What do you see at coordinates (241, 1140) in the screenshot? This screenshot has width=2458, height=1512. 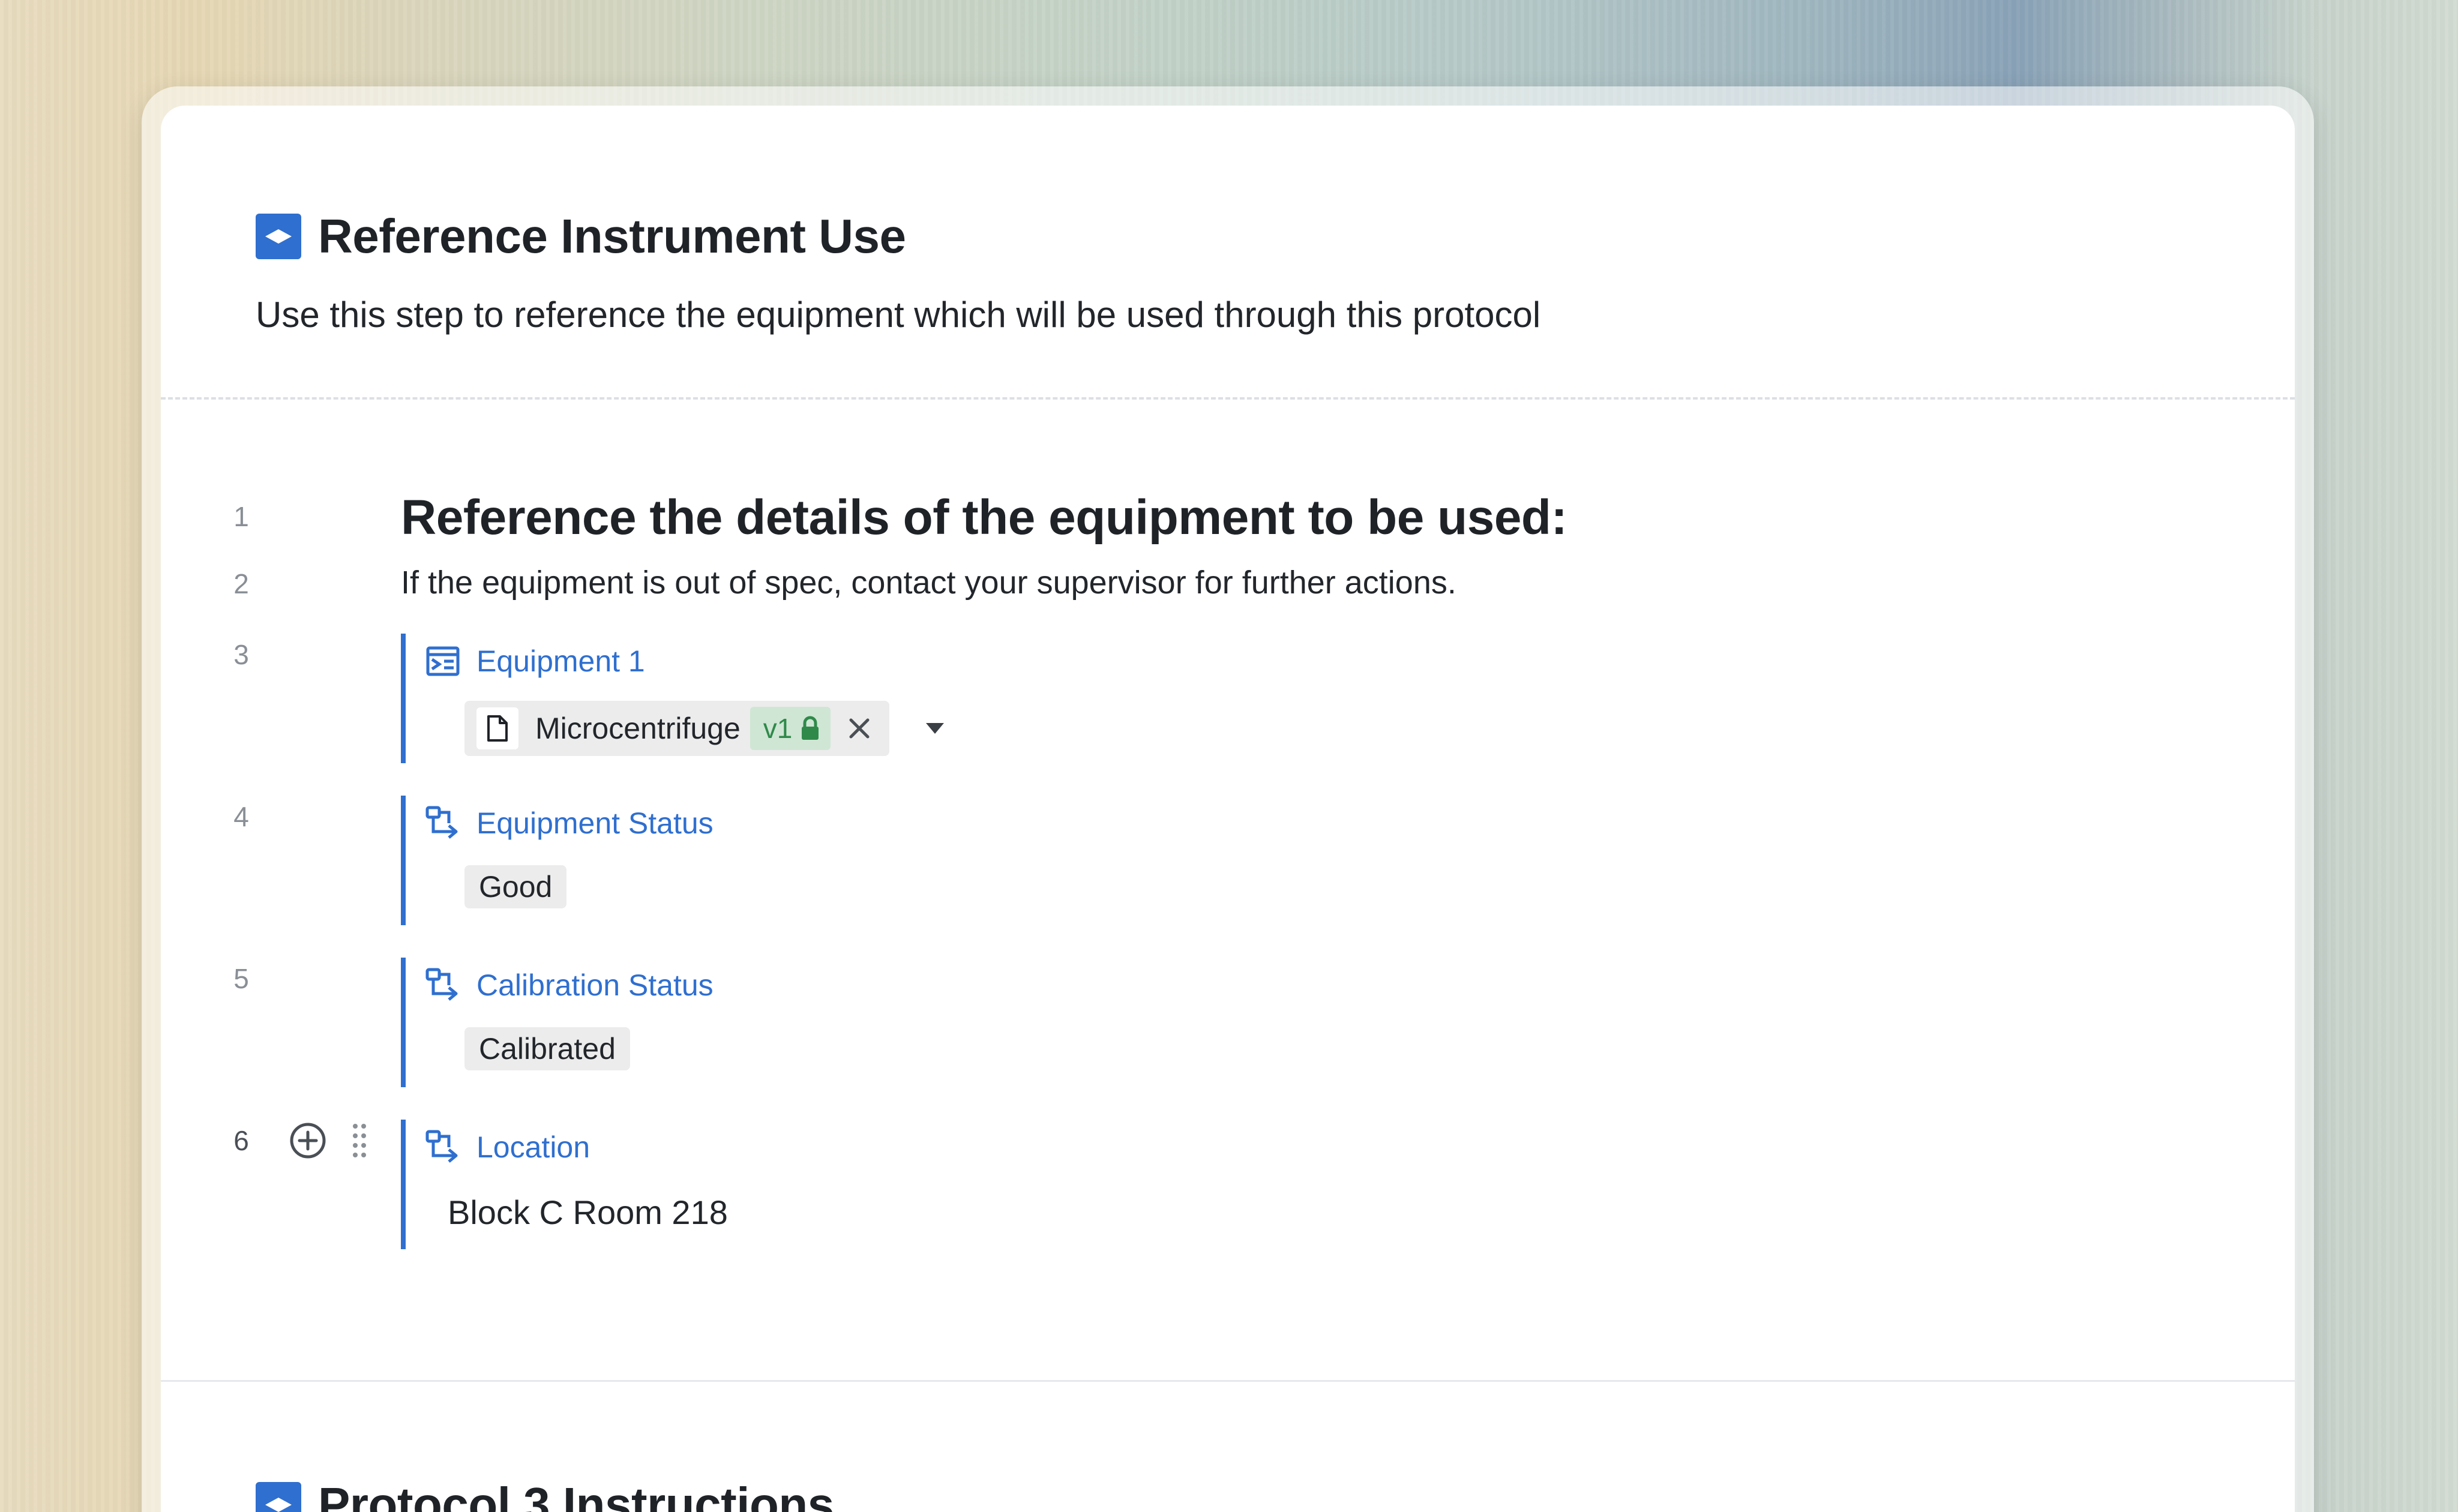 I see `line-number: 6` at bounding box center [241, 1140].